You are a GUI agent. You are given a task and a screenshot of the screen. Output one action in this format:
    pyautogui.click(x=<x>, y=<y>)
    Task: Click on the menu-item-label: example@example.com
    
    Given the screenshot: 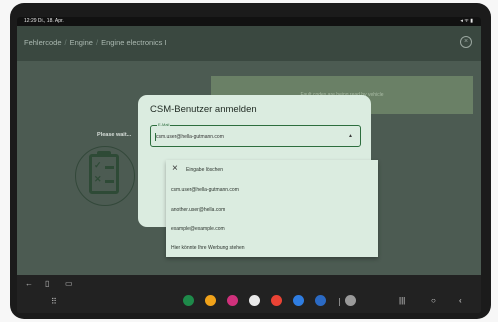 What is the action you would take?
    pyautogui.click(x=198, y=229)
    